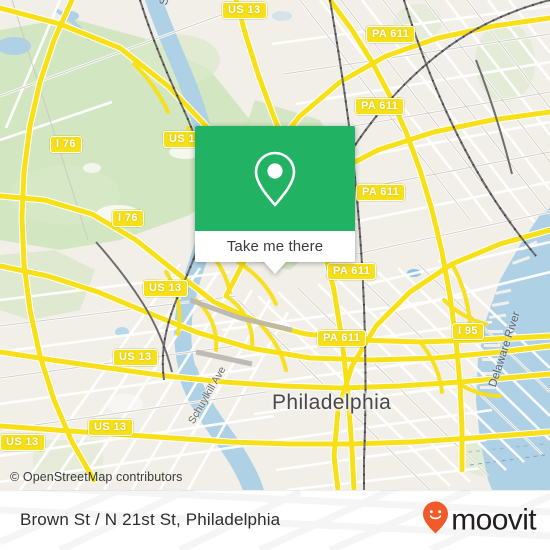  What do you see at coordinates (275, 268) in the screenshot?
I see `popup-tail` at bounding box center [275, 268].